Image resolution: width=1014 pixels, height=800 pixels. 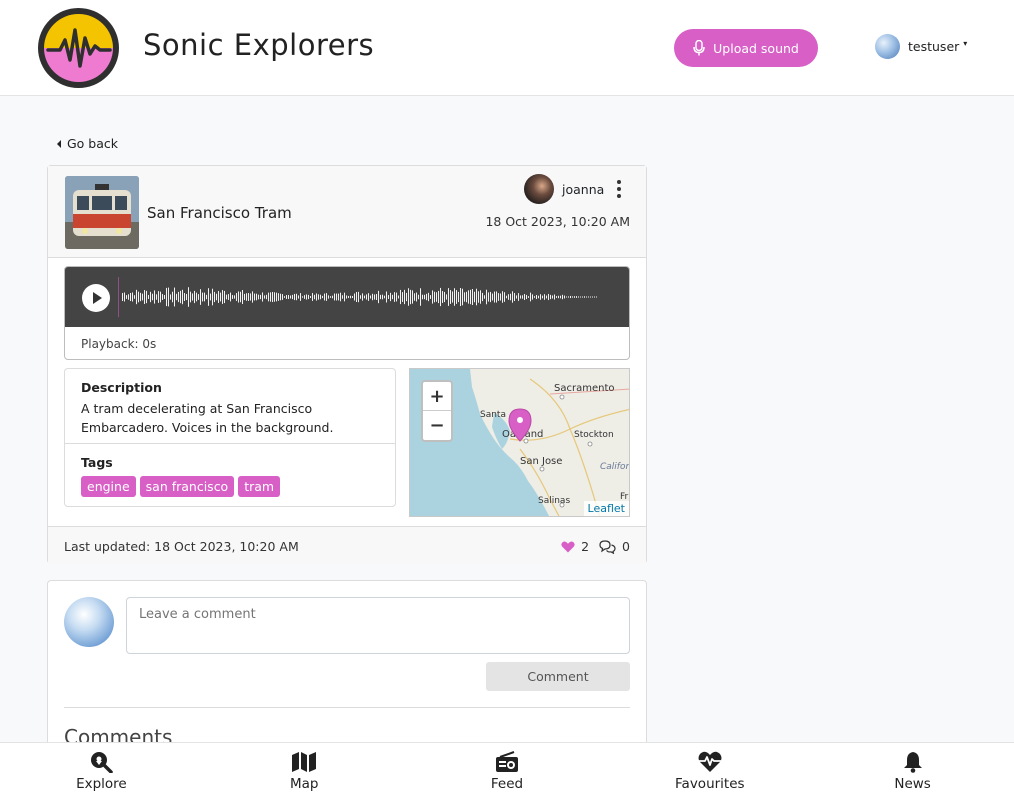 What do you see at coordinates (557, 221) in the screenshot?
I see `sound-date: 18 Oct 2023, 10:20 AM` at bounding box center [557, 221].